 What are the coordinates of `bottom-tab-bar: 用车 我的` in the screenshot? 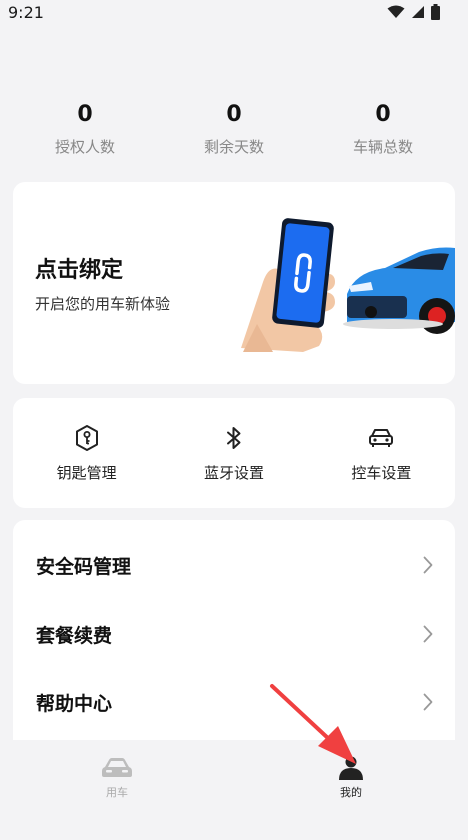 It's located at (234, 790).